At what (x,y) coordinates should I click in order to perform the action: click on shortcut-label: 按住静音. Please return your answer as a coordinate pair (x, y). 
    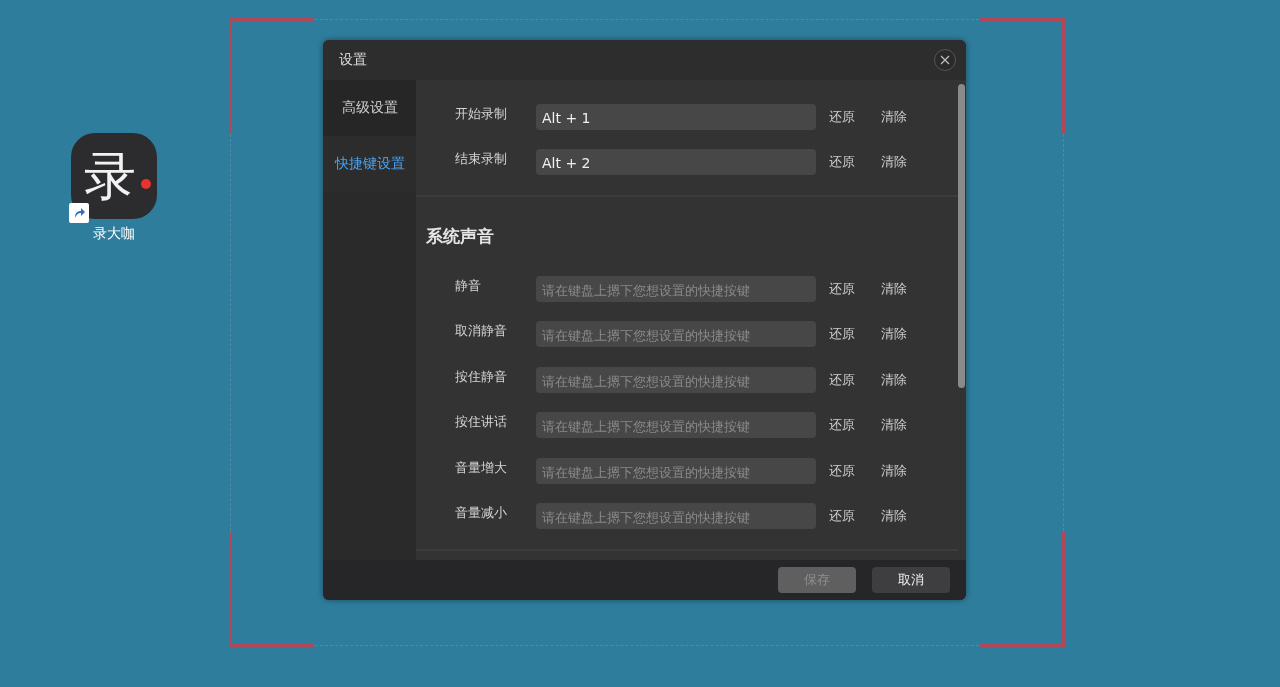
    Looking at the image, I should click on (481, 376).